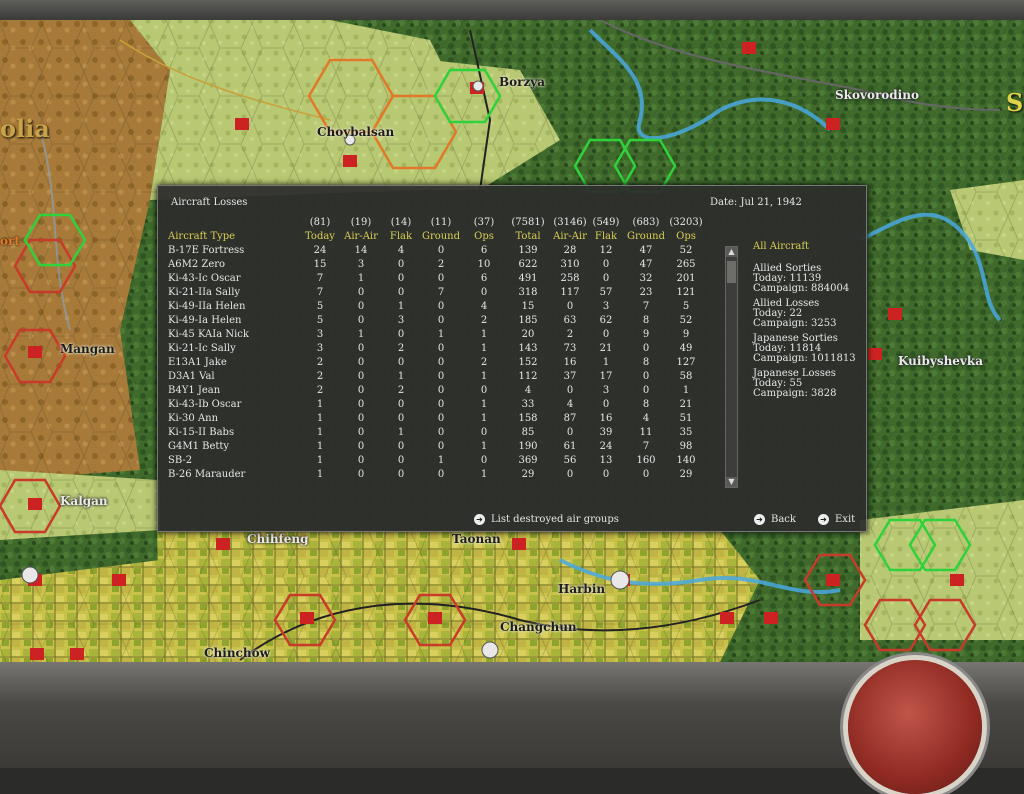 This screenshot has height=794, width=1024. I want to click on red-dial-button, so click(915, 727).